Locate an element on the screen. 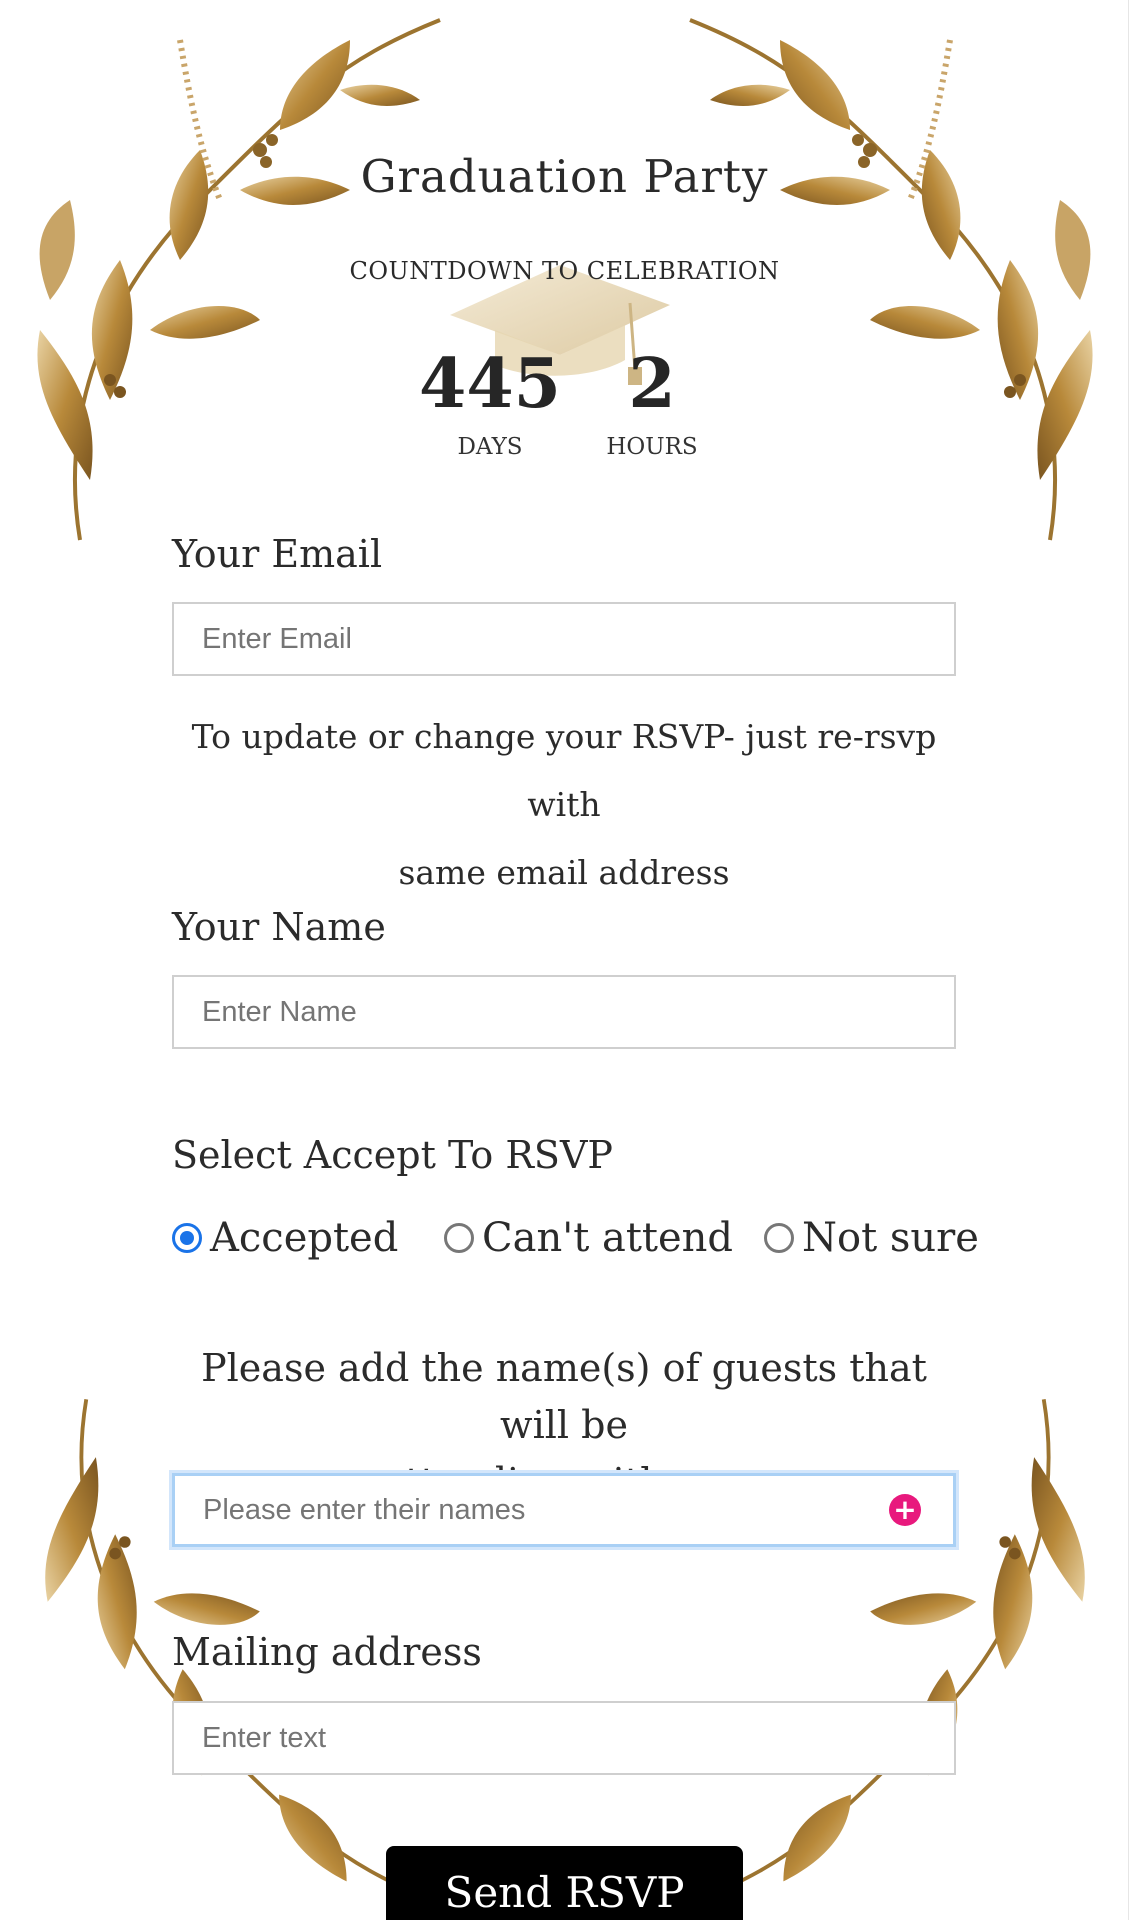  plus-circle-icon: + is located at coordinates (905, 1510).